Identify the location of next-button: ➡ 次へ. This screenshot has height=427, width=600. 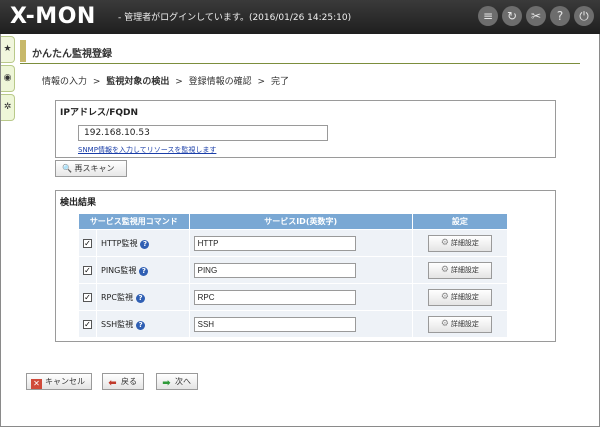
(177, 381).